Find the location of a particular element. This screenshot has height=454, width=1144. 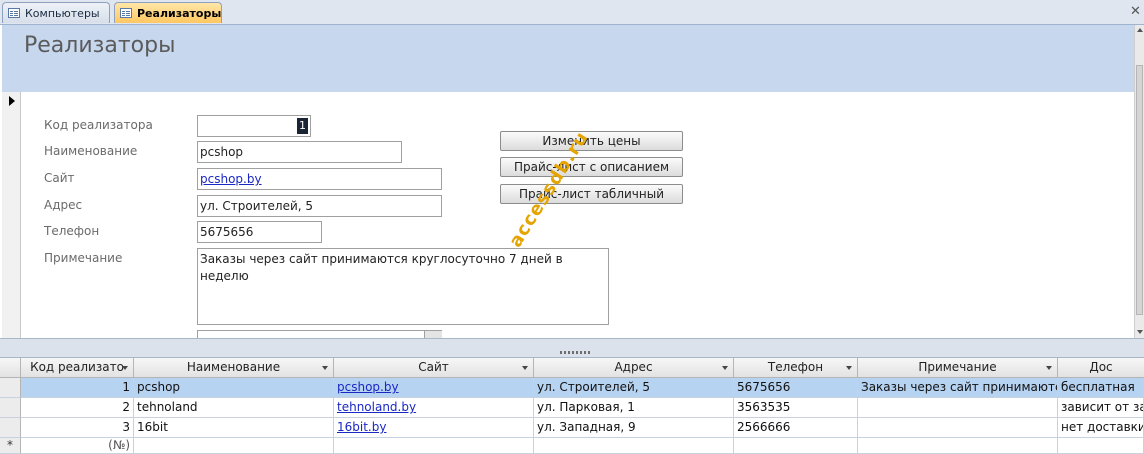

column-header-delivery-label: Дос is located at coordinates (1101, 367).